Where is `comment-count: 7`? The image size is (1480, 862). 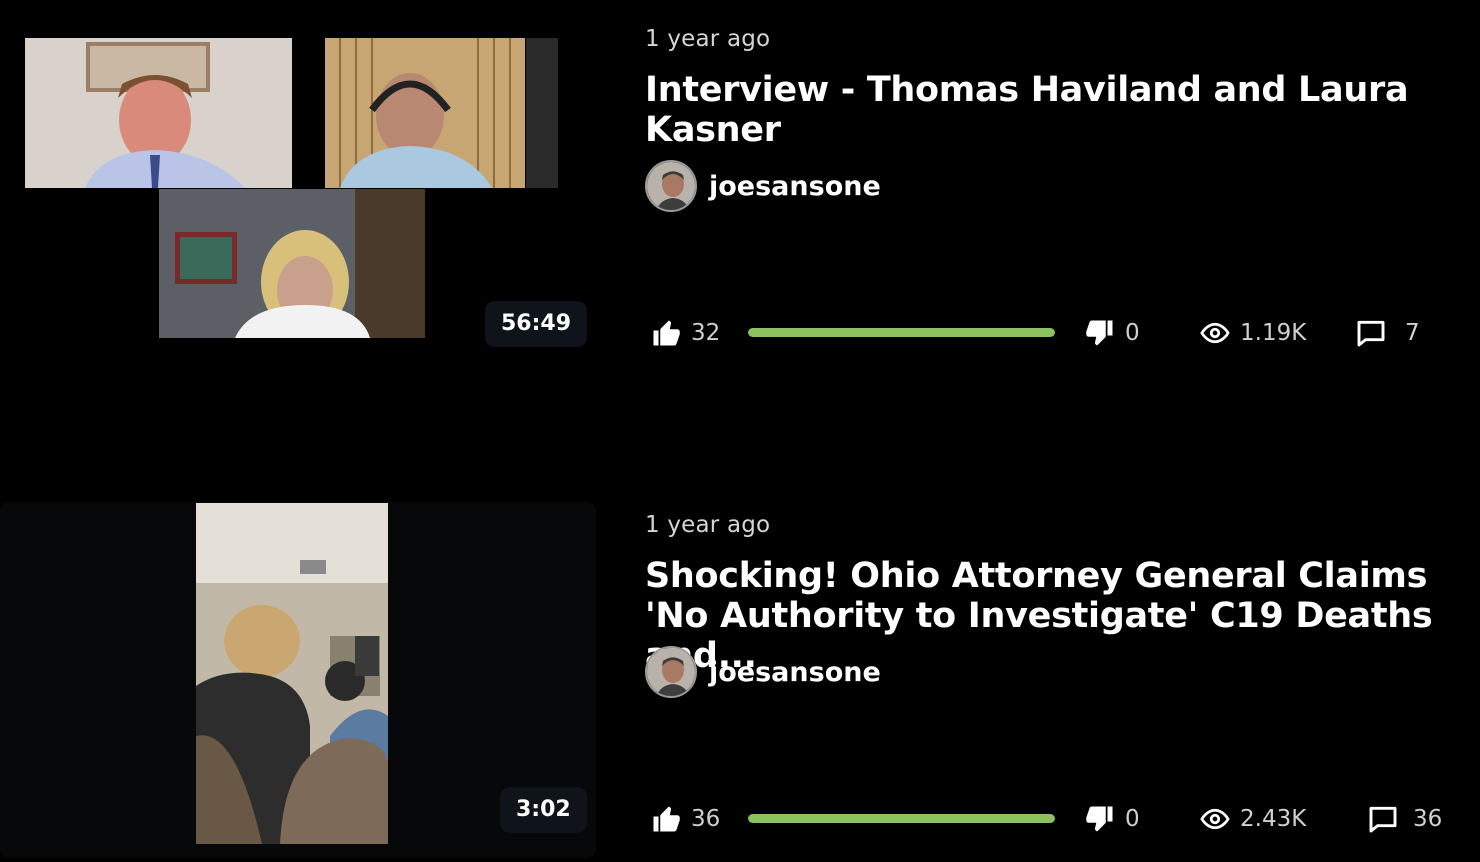 comment-count: 7 is located at coordinates (1412, 333).